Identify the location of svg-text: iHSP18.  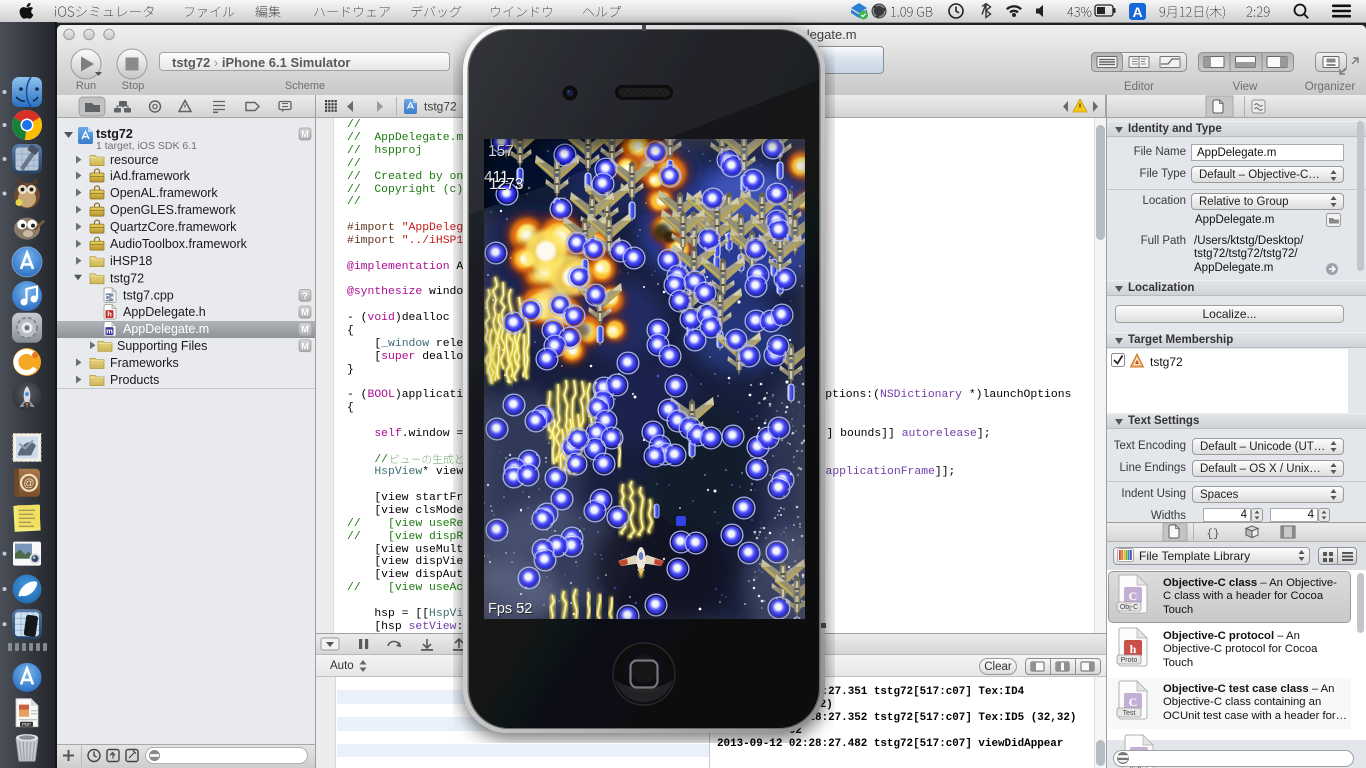
(131, 261).